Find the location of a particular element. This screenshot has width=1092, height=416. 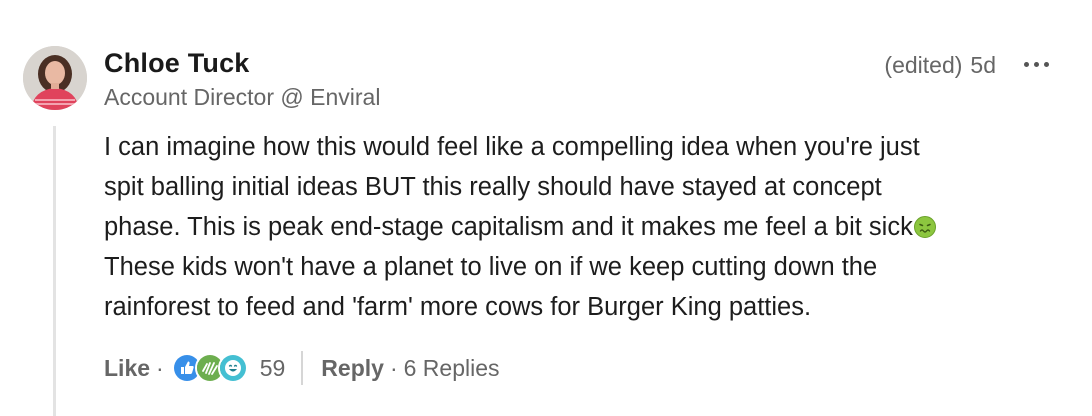

edited-label: (edited) is located at coordinates (923, 65).